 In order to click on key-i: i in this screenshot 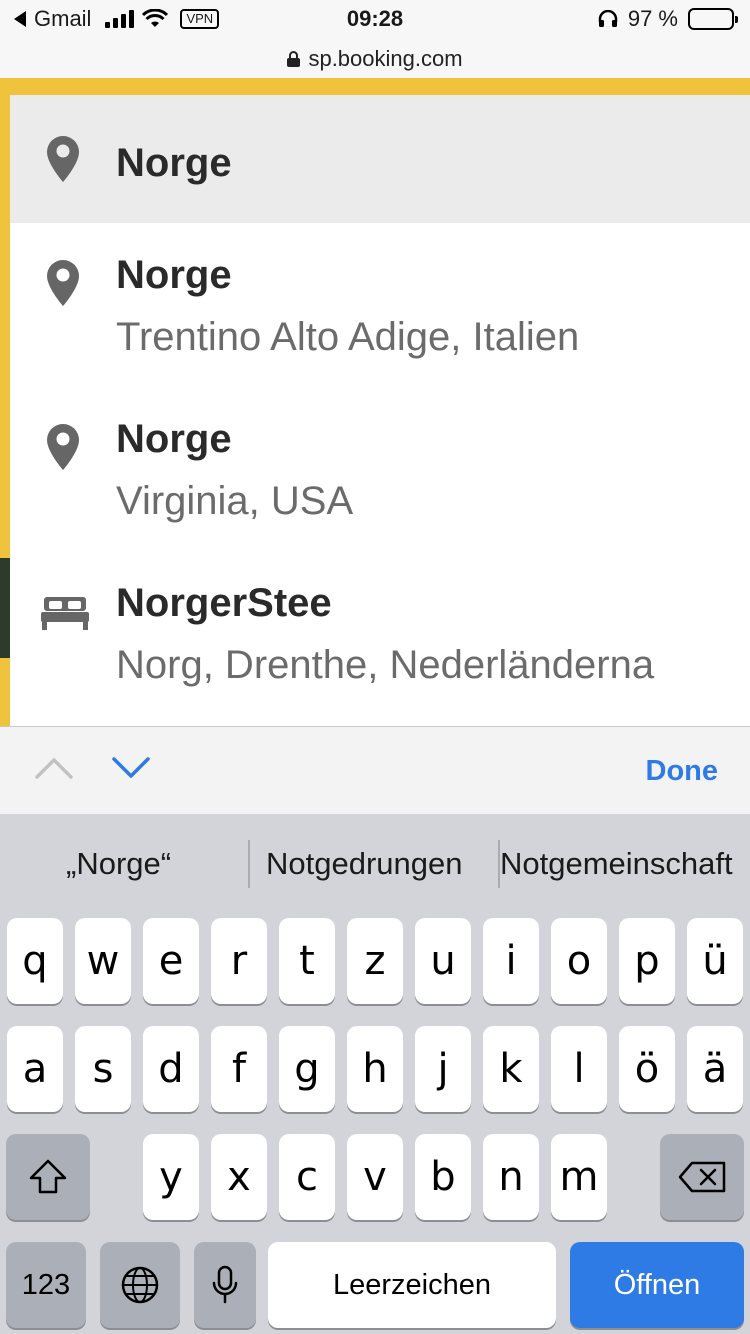, I will do `click(511, 961)`.